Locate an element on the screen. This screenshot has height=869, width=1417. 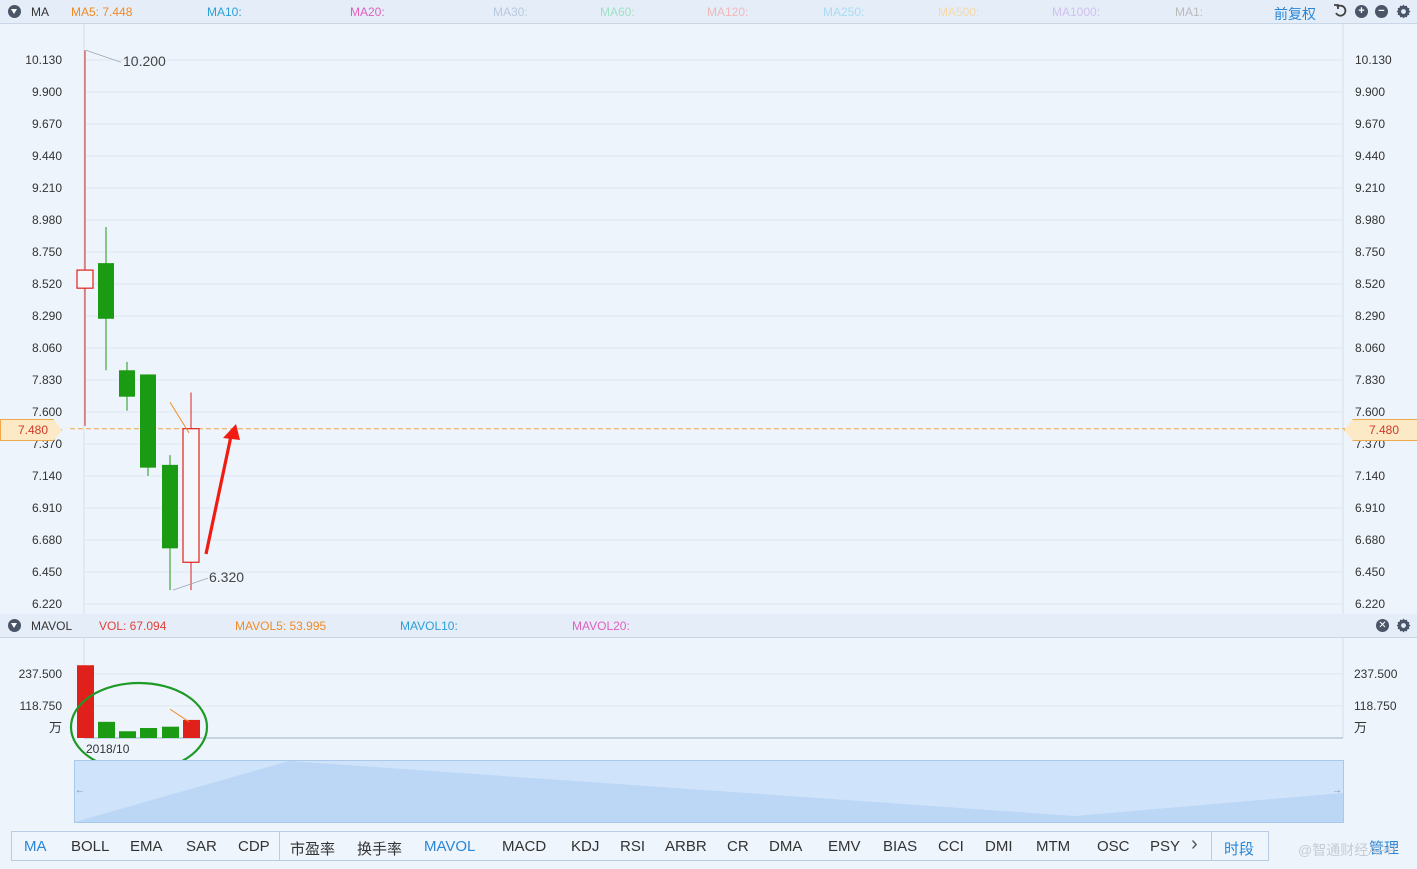
indicator-tab-emv: EMV is located at coordinates (844, 846).